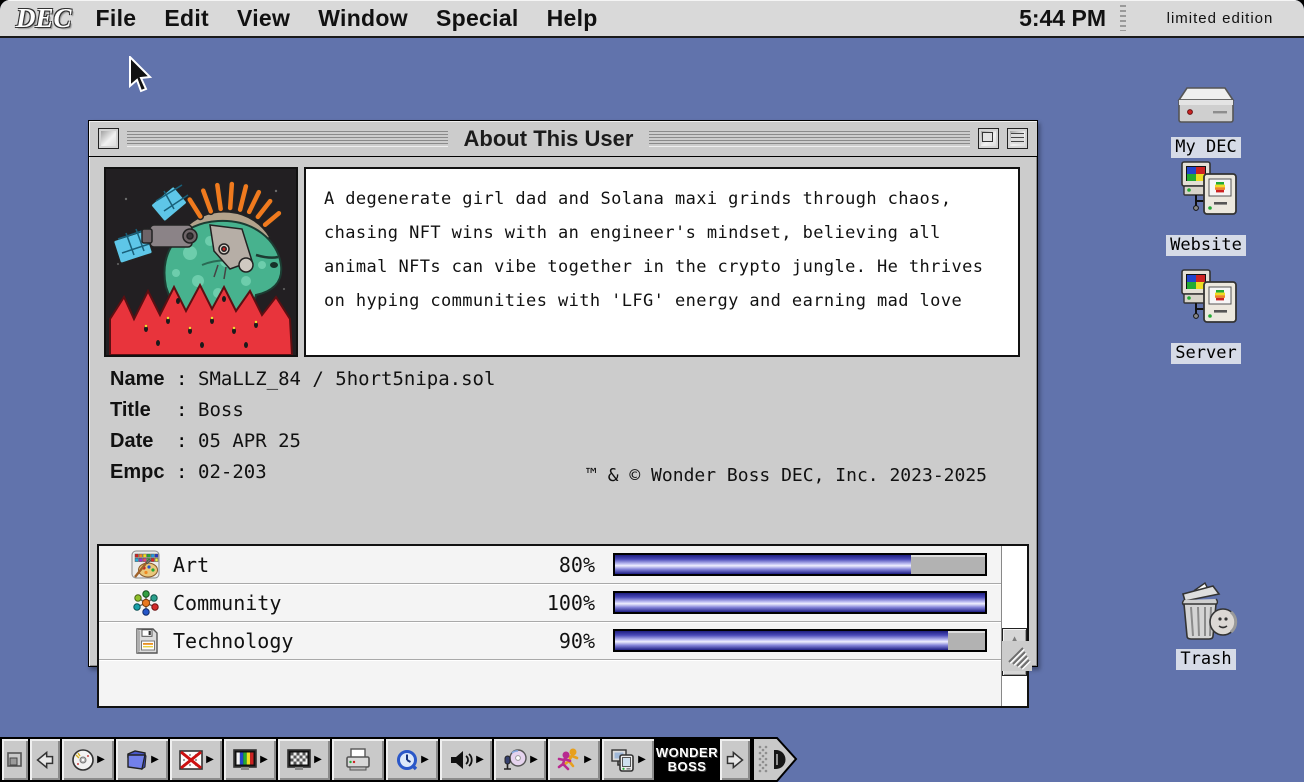 The width and height of the screenshot is (1304, 782). I want to click on microphone-cd-icon, so click(515, 759).